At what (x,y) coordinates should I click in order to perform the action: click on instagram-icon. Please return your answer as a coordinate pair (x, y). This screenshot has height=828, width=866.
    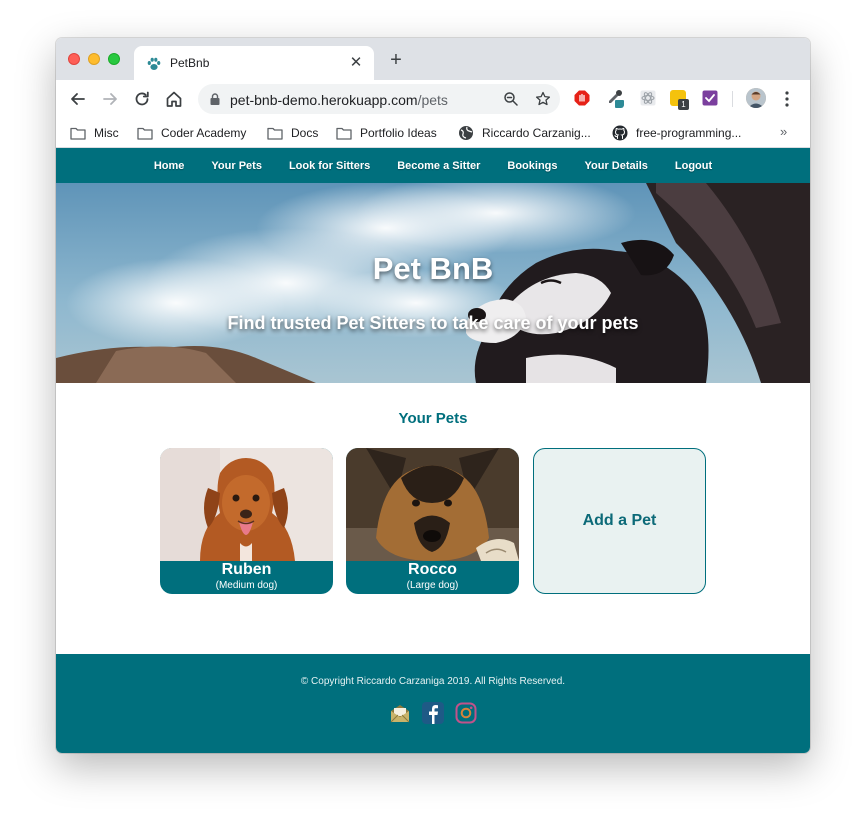
    Looking at the image, I should click on (466, 713).